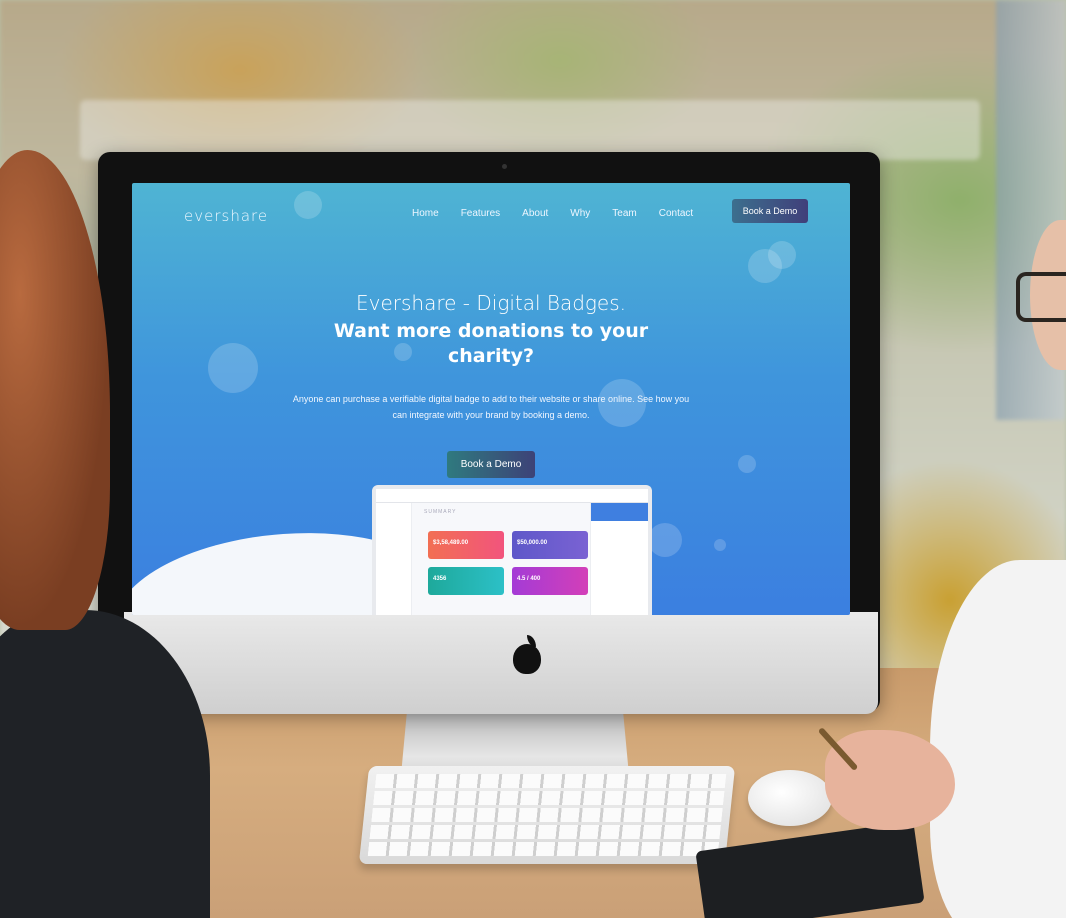  What do you see at coordinates (619, 559) in the screenshot?
I see `dashboard-right-panel` at bounding box center [619, 559].